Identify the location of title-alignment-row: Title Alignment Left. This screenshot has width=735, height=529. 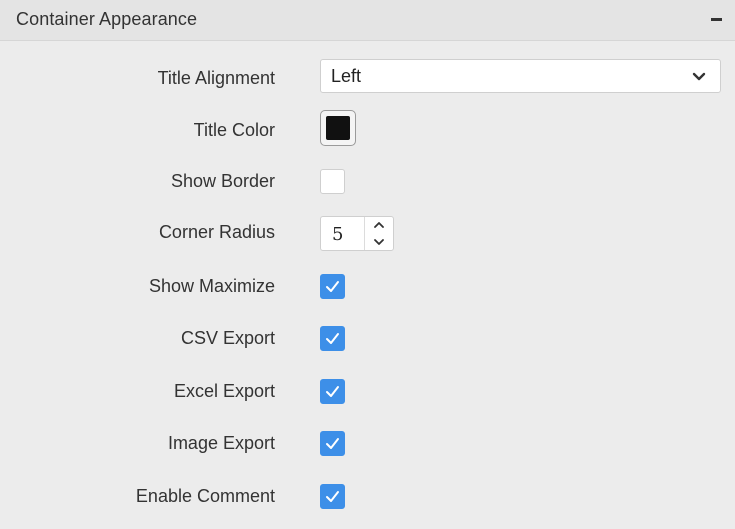
(367, 79).